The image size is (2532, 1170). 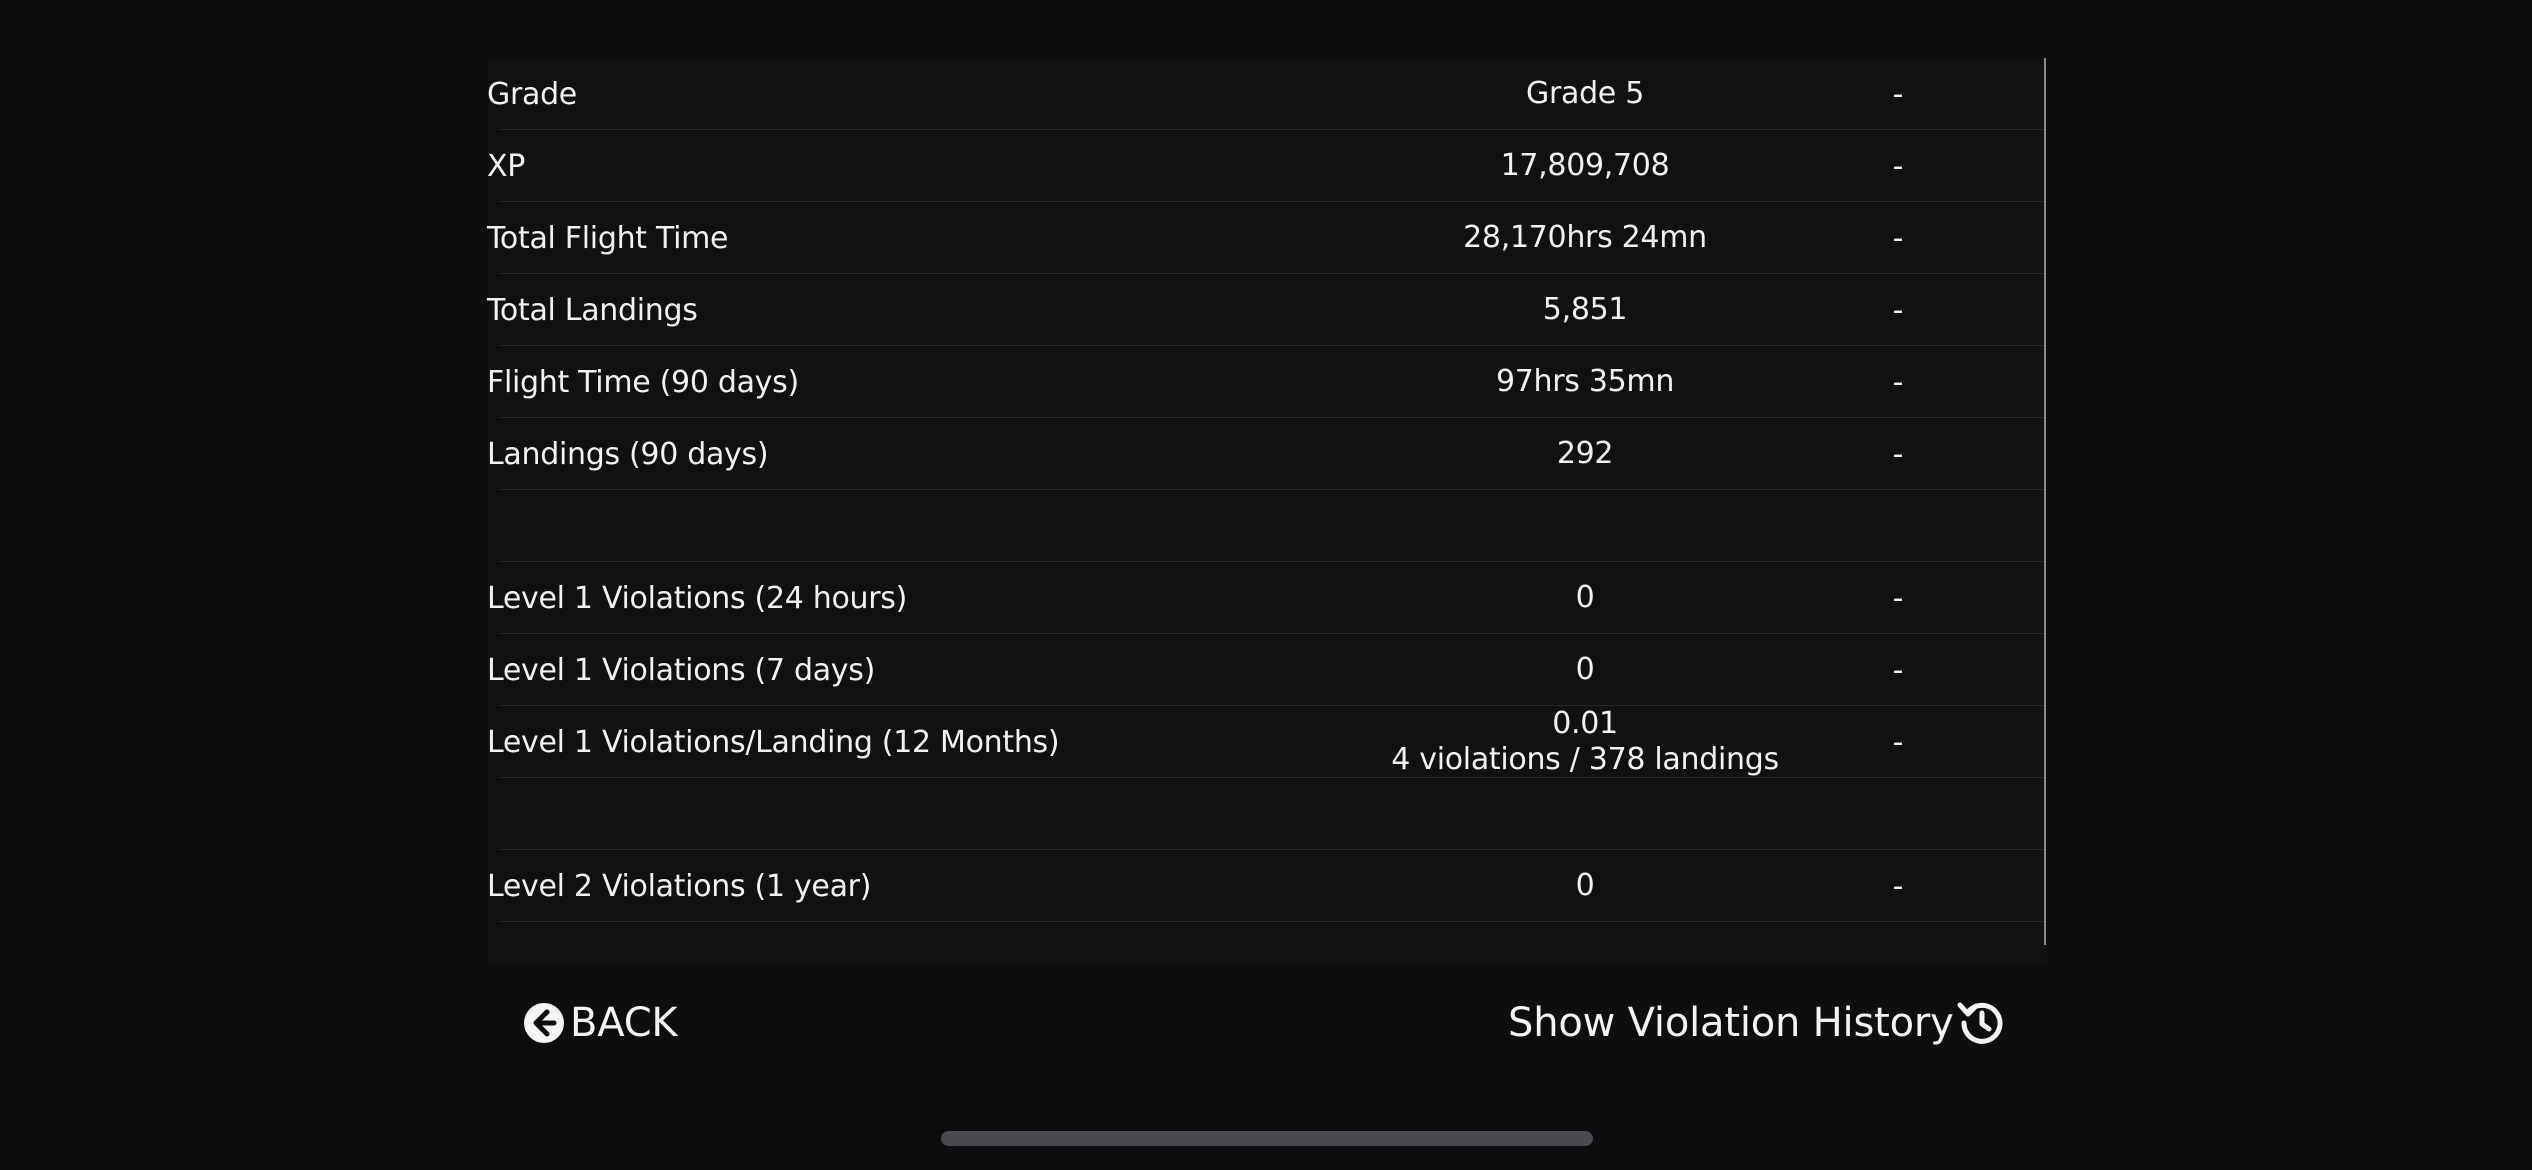 What do you see at coordinates (1585, 309) in the screenshot?
I see `row-value: 5,851` at bounding box center [1585, 309].